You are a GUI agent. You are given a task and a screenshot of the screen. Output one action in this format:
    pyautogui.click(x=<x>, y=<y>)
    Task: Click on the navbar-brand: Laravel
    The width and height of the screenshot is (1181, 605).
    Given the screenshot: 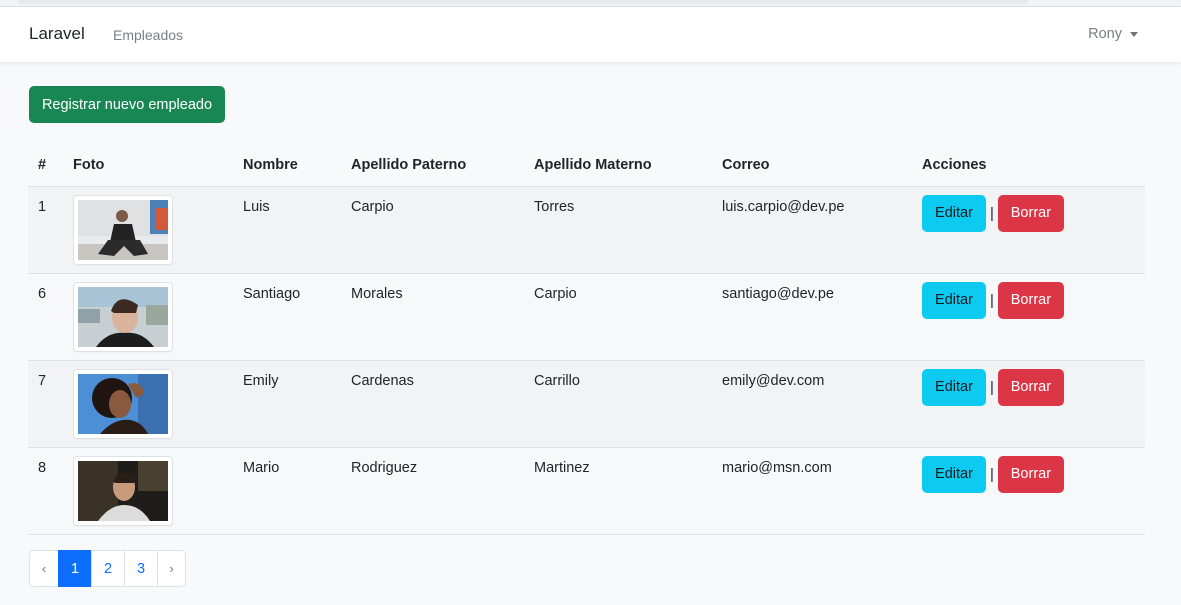 What is the action you would take?
    pyautogui.click(x=57, y=34)
    